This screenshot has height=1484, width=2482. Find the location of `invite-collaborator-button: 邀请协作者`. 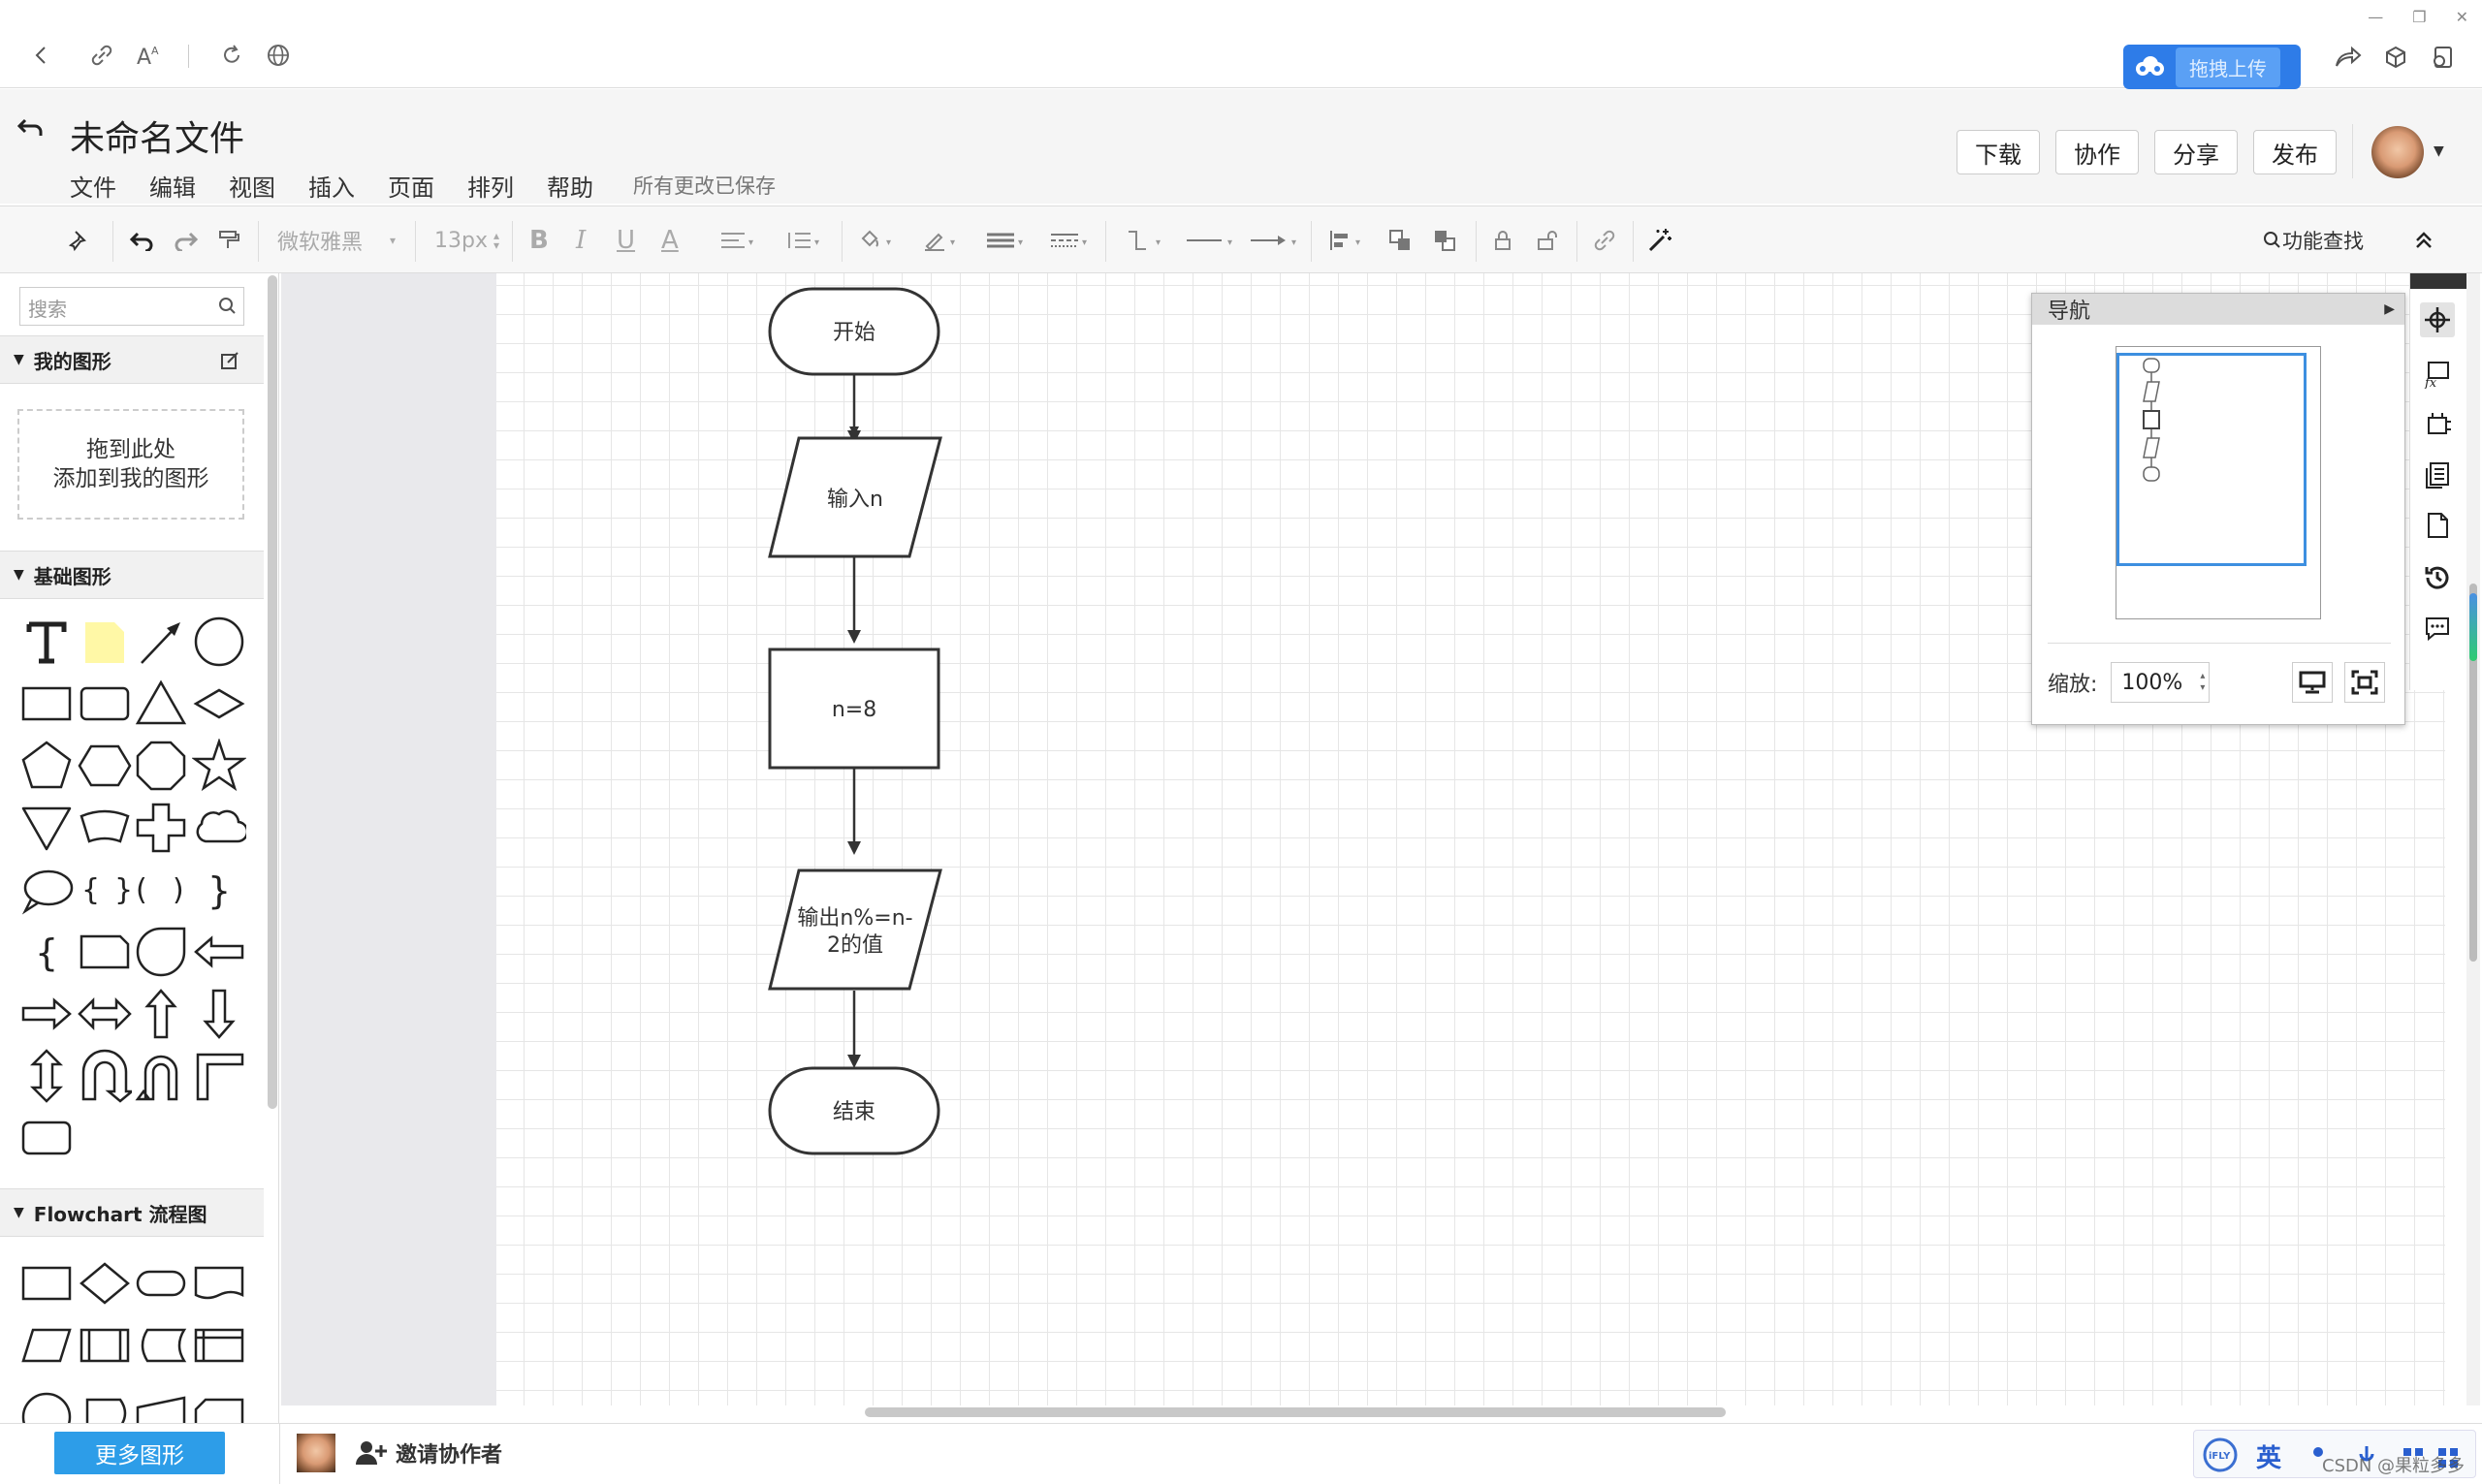

invite-collaborator-button: 邀请协作者 is located at coordinates (428, 1453).